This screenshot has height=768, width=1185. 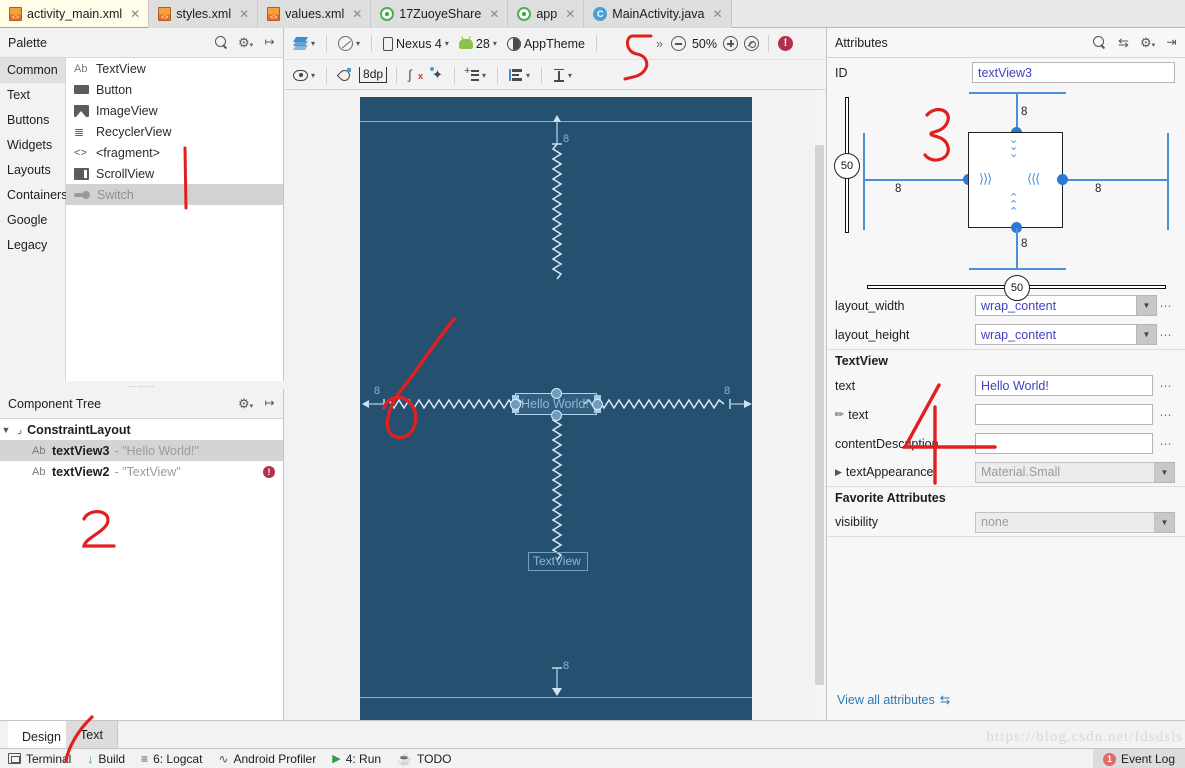 I want to click on error-badge-icon: !, so click(x=269, y=471).